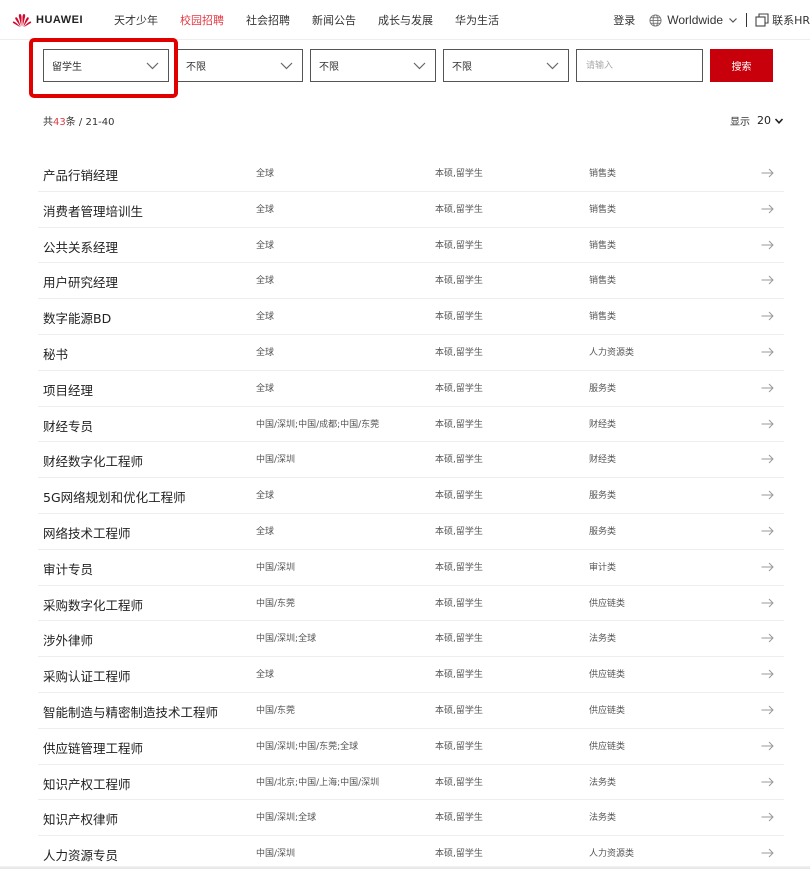 The image size is (810, 869). Describe the element at coordinates (59, 20) in the screenshot. I see `logo-text: HUAWEI` at that location.